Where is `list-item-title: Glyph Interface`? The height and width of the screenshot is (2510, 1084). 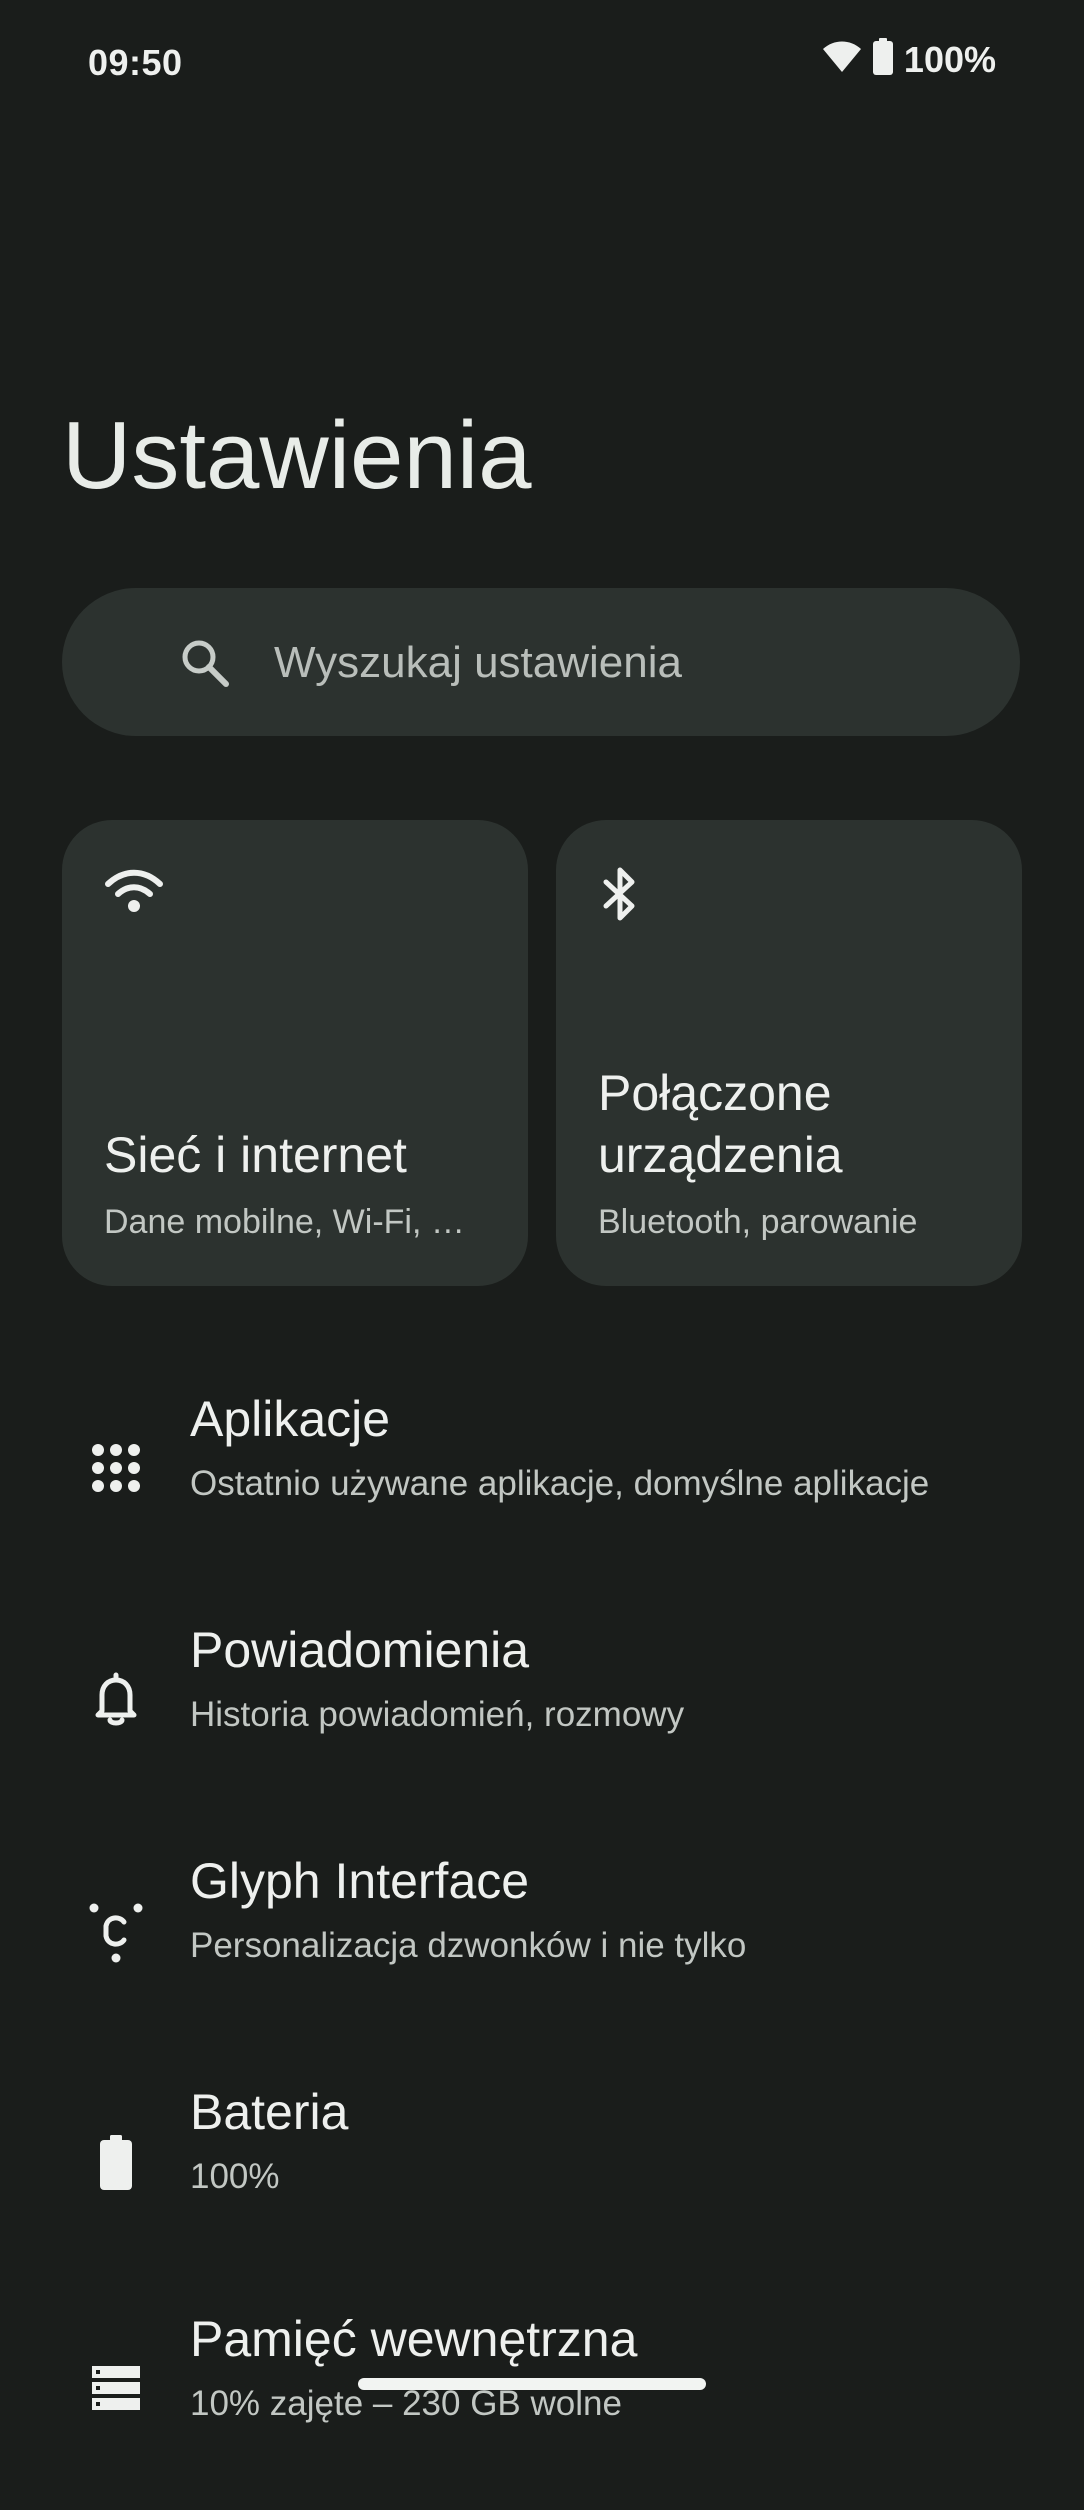 list-item-title: Glyph Interface is located at coordinates (360, 1881).